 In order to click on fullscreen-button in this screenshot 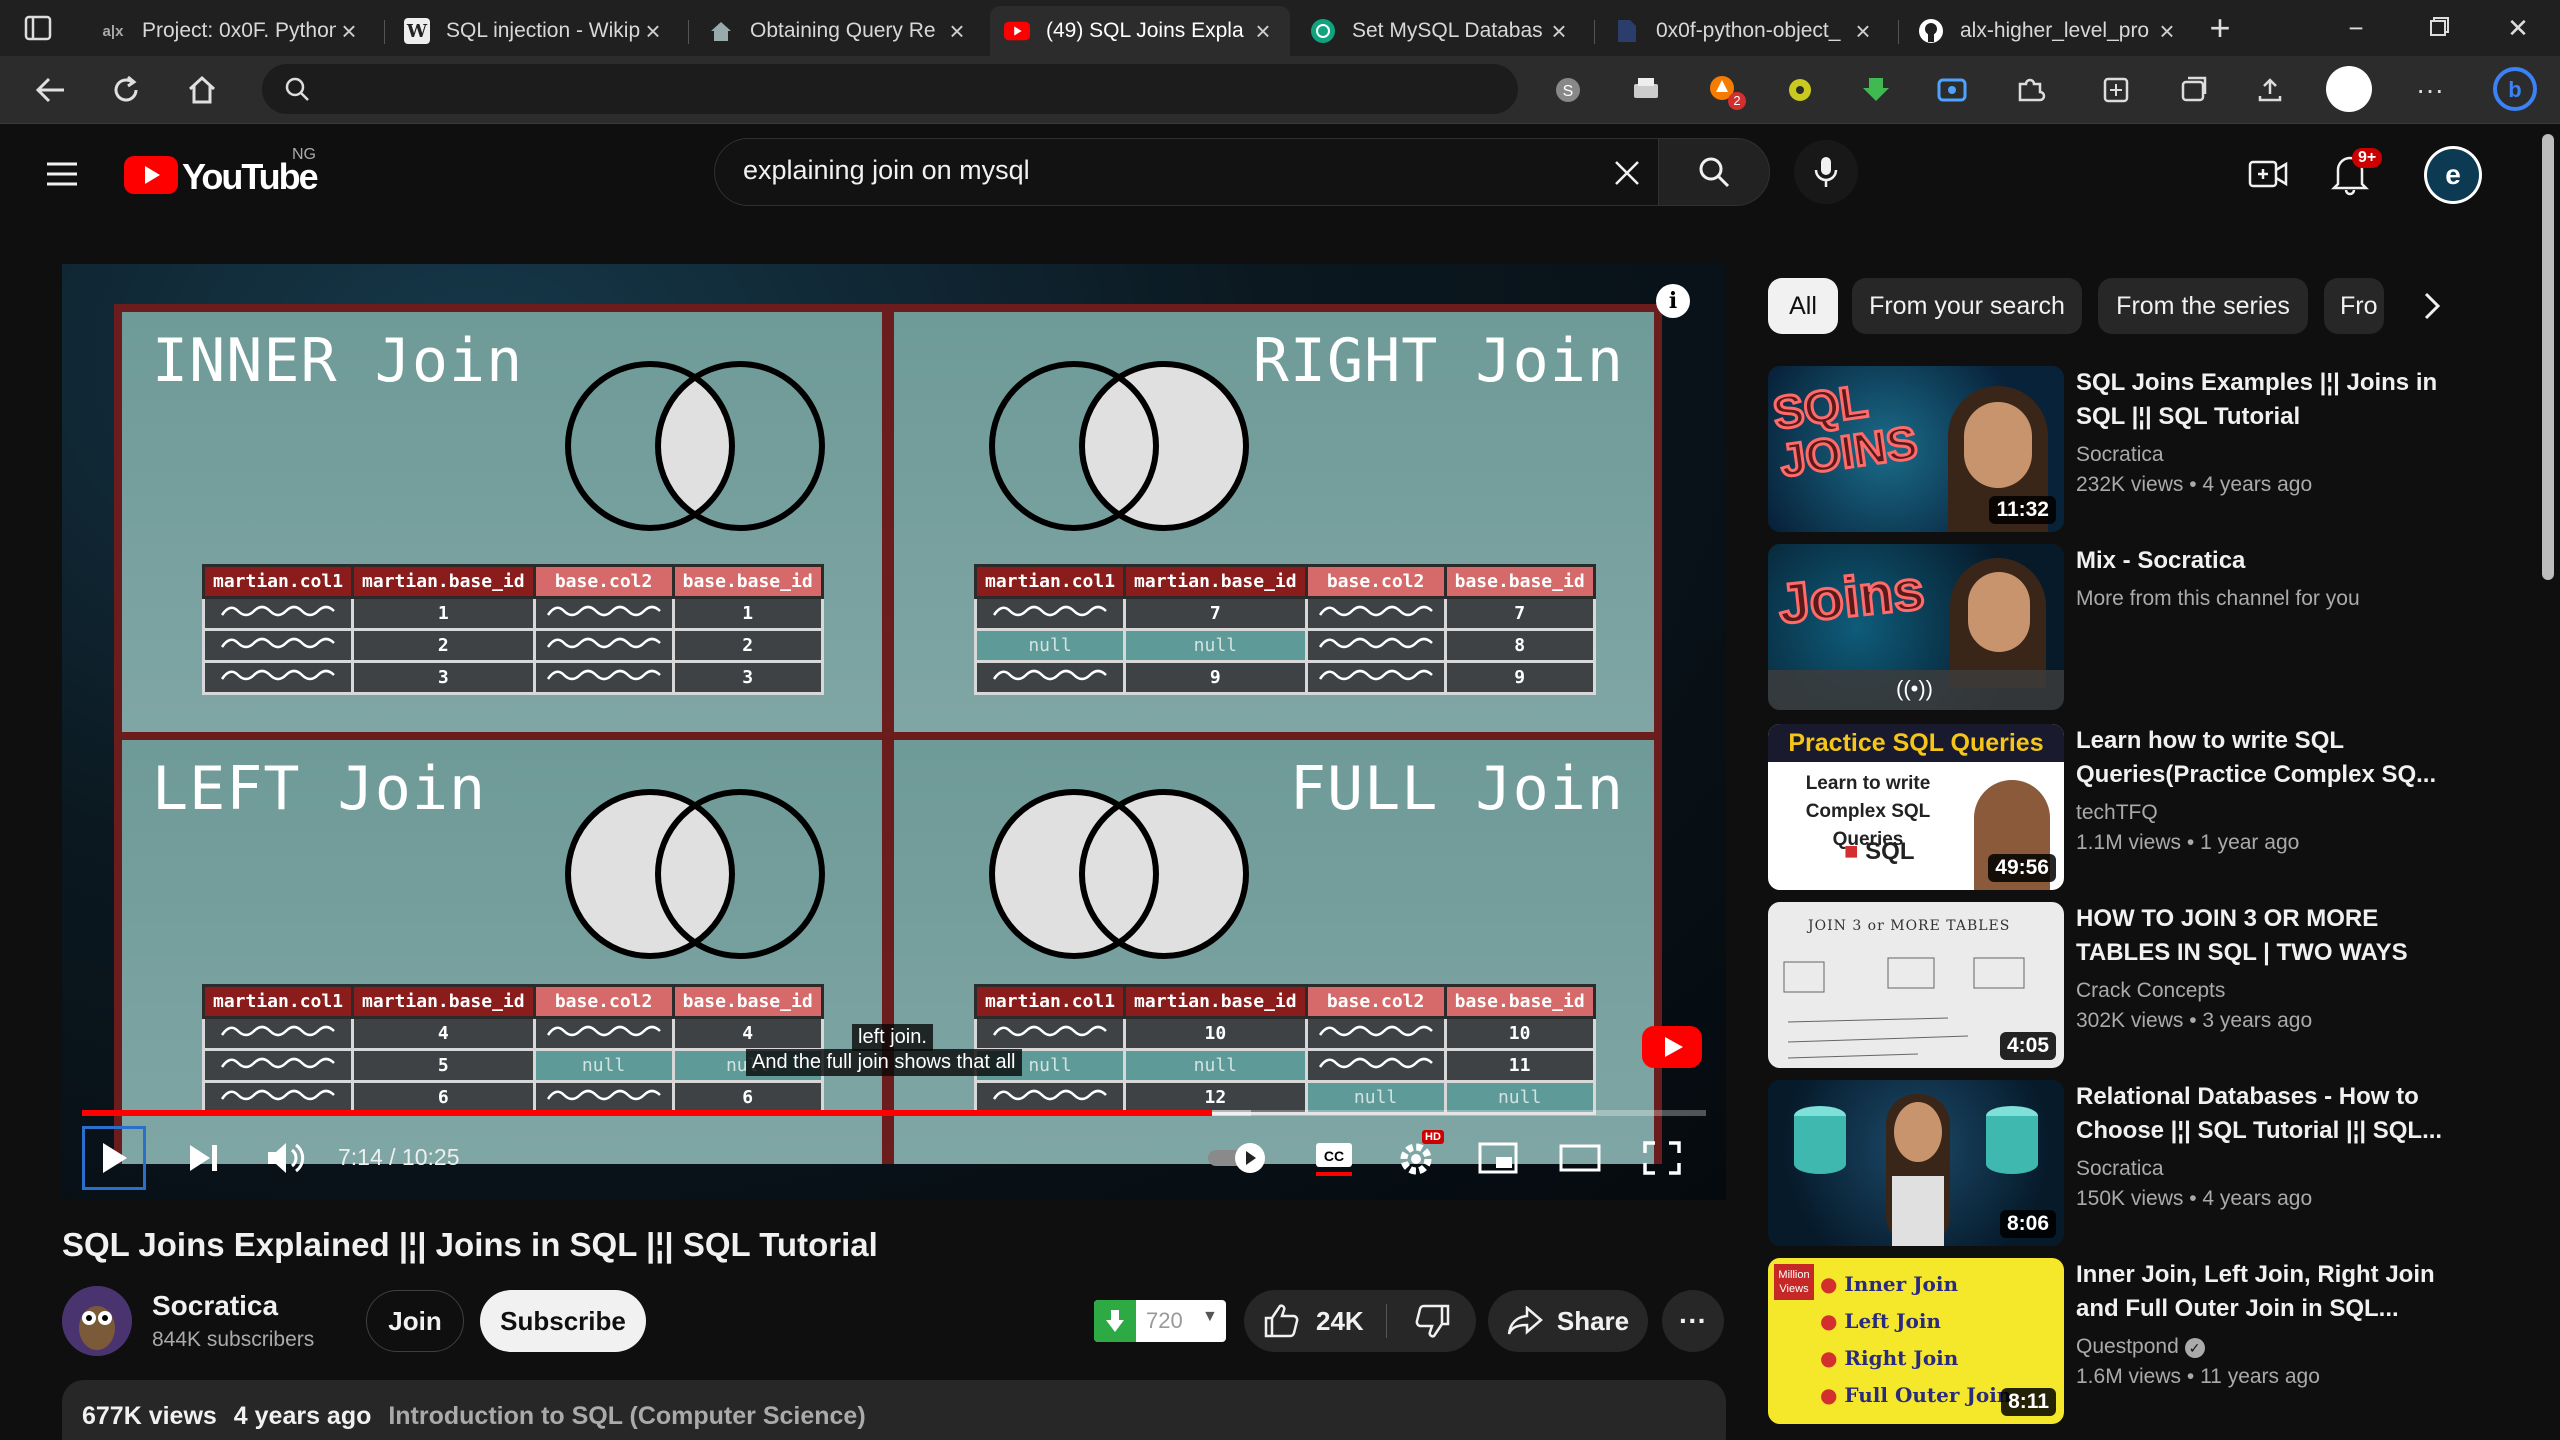, I will do `click(1662, 1158)`.